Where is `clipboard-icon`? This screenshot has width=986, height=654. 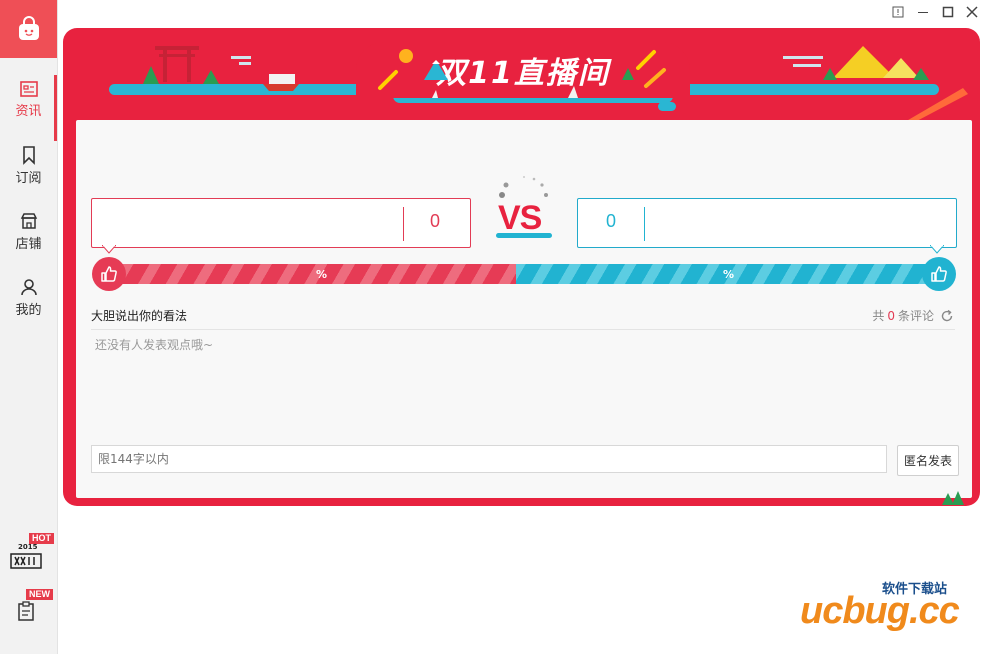 clipboard-icon is located at coordinates (26, 611).